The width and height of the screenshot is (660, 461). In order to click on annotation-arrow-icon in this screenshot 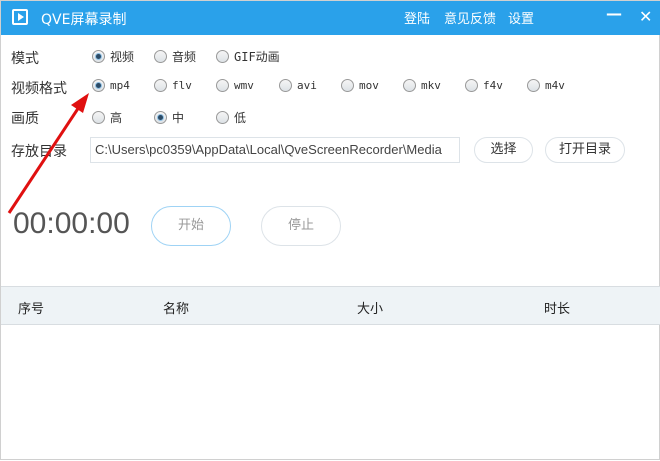, I will do `click(48, 153)`.